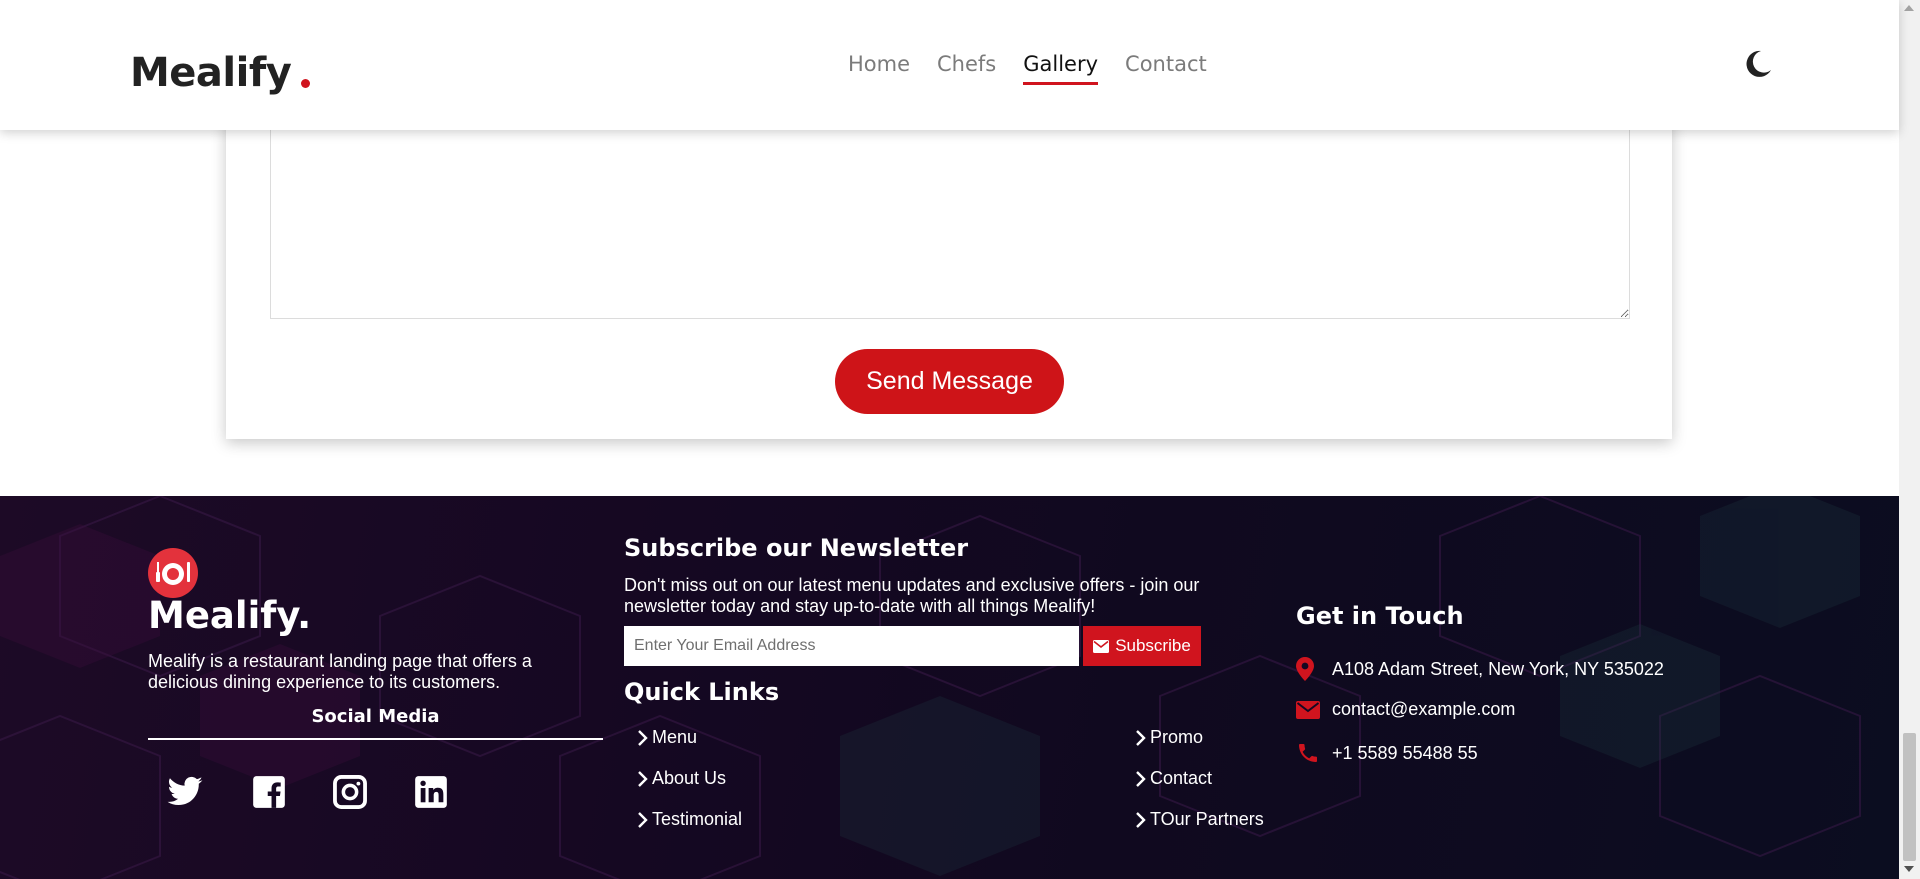  What do you see at coordinates (1153, 645) in the screenshot?
I see `subscribe-label: Subscribe` at bounding box center [1153, 645].